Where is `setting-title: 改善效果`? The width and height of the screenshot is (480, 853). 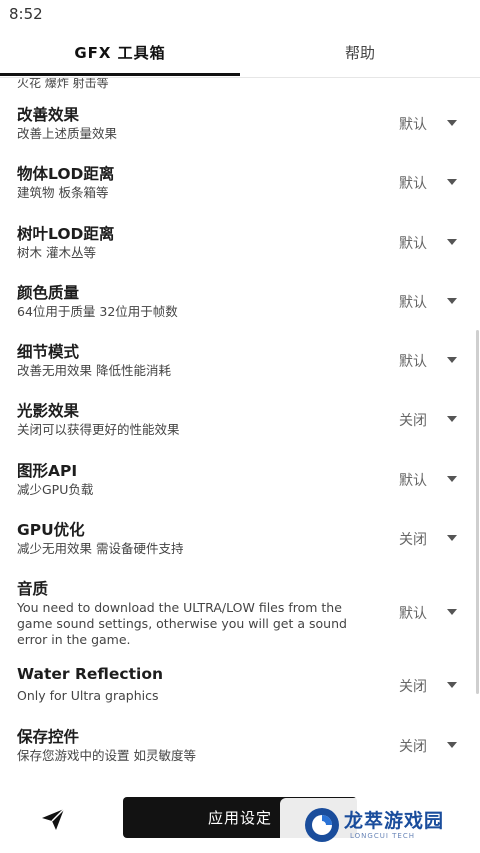 setting-title: 改善效果 is located at coordinates (48, 115).